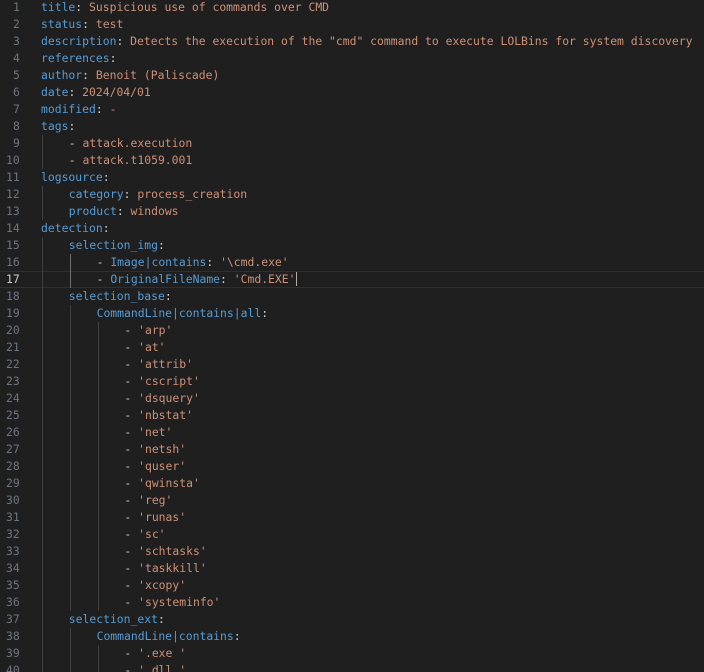 The height and width of the screenshot is (672, 704). I want to click on code-line: 12 category: process_creation, so click(352, 194).